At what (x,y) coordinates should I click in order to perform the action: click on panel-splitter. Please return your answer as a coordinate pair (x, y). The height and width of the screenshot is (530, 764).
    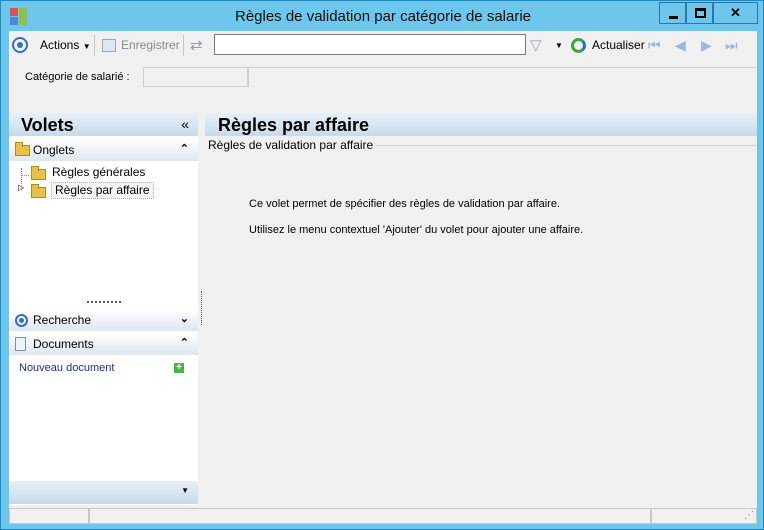
    Looking at the image, I should click on (201, 308).